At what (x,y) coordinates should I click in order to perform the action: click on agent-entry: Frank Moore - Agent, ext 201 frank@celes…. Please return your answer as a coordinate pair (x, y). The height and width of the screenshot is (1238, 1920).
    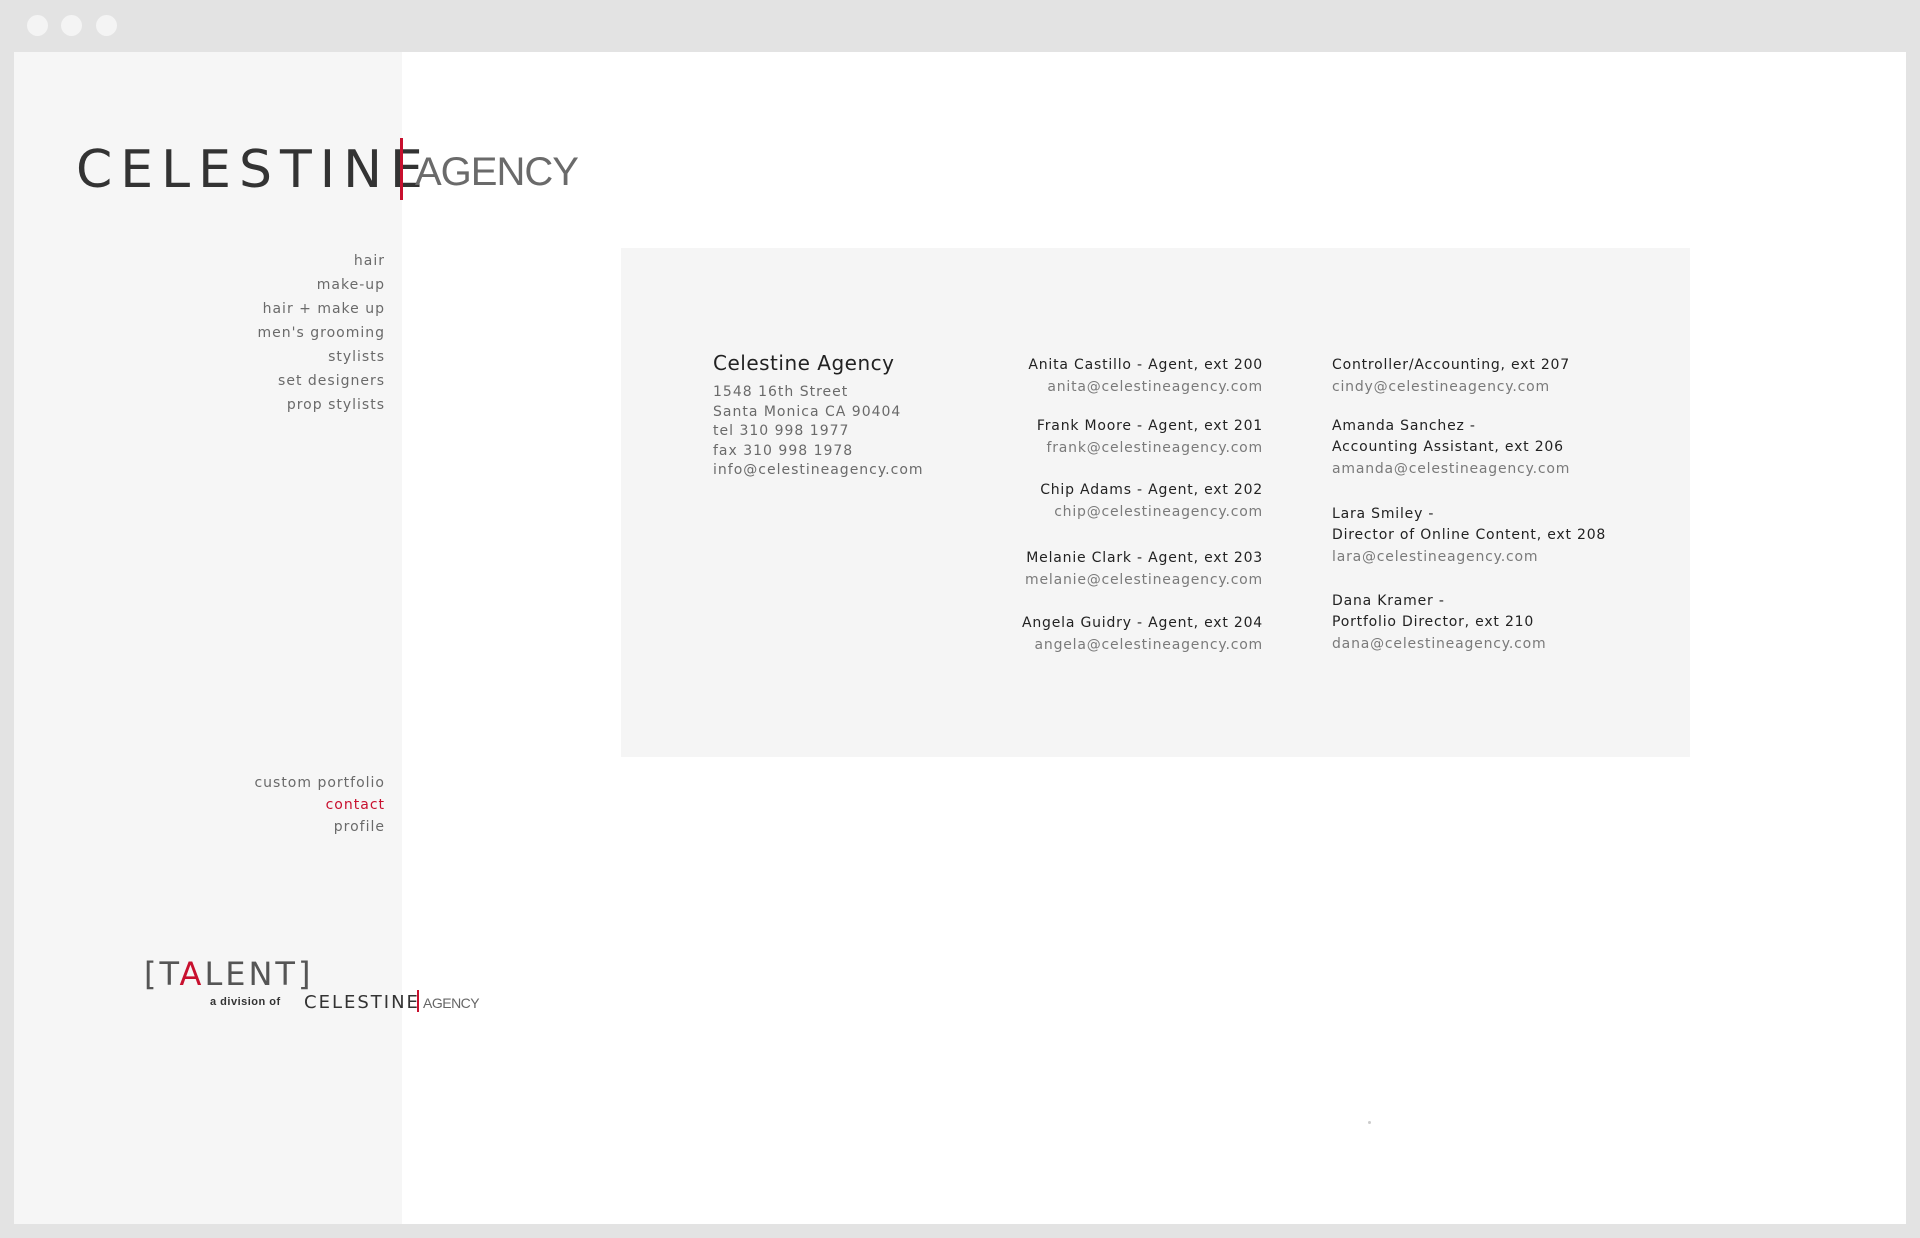
    Looking at the image, I should click on (1150, 437).